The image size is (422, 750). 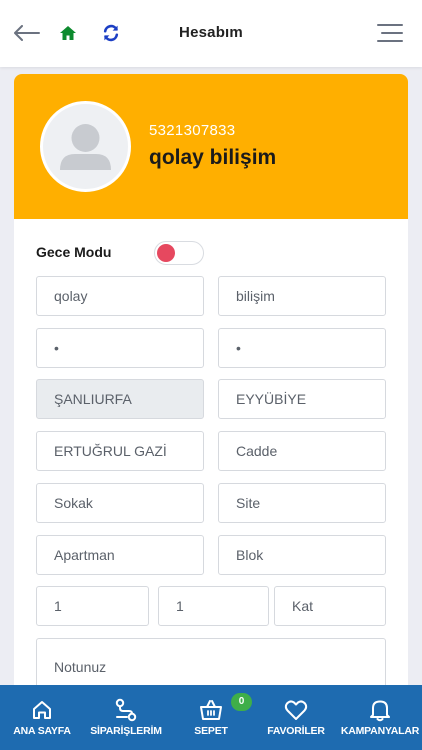 I want to click on avatar, so click(x=85, y=146).